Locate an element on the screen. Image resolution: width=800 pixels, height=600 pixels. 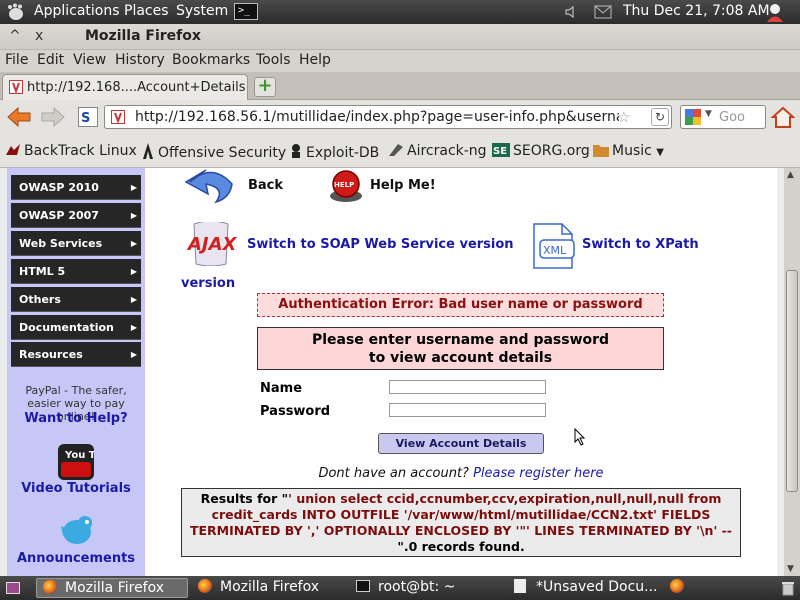
sidebar-item-label: Web Services is located at coordinates (61, 243).